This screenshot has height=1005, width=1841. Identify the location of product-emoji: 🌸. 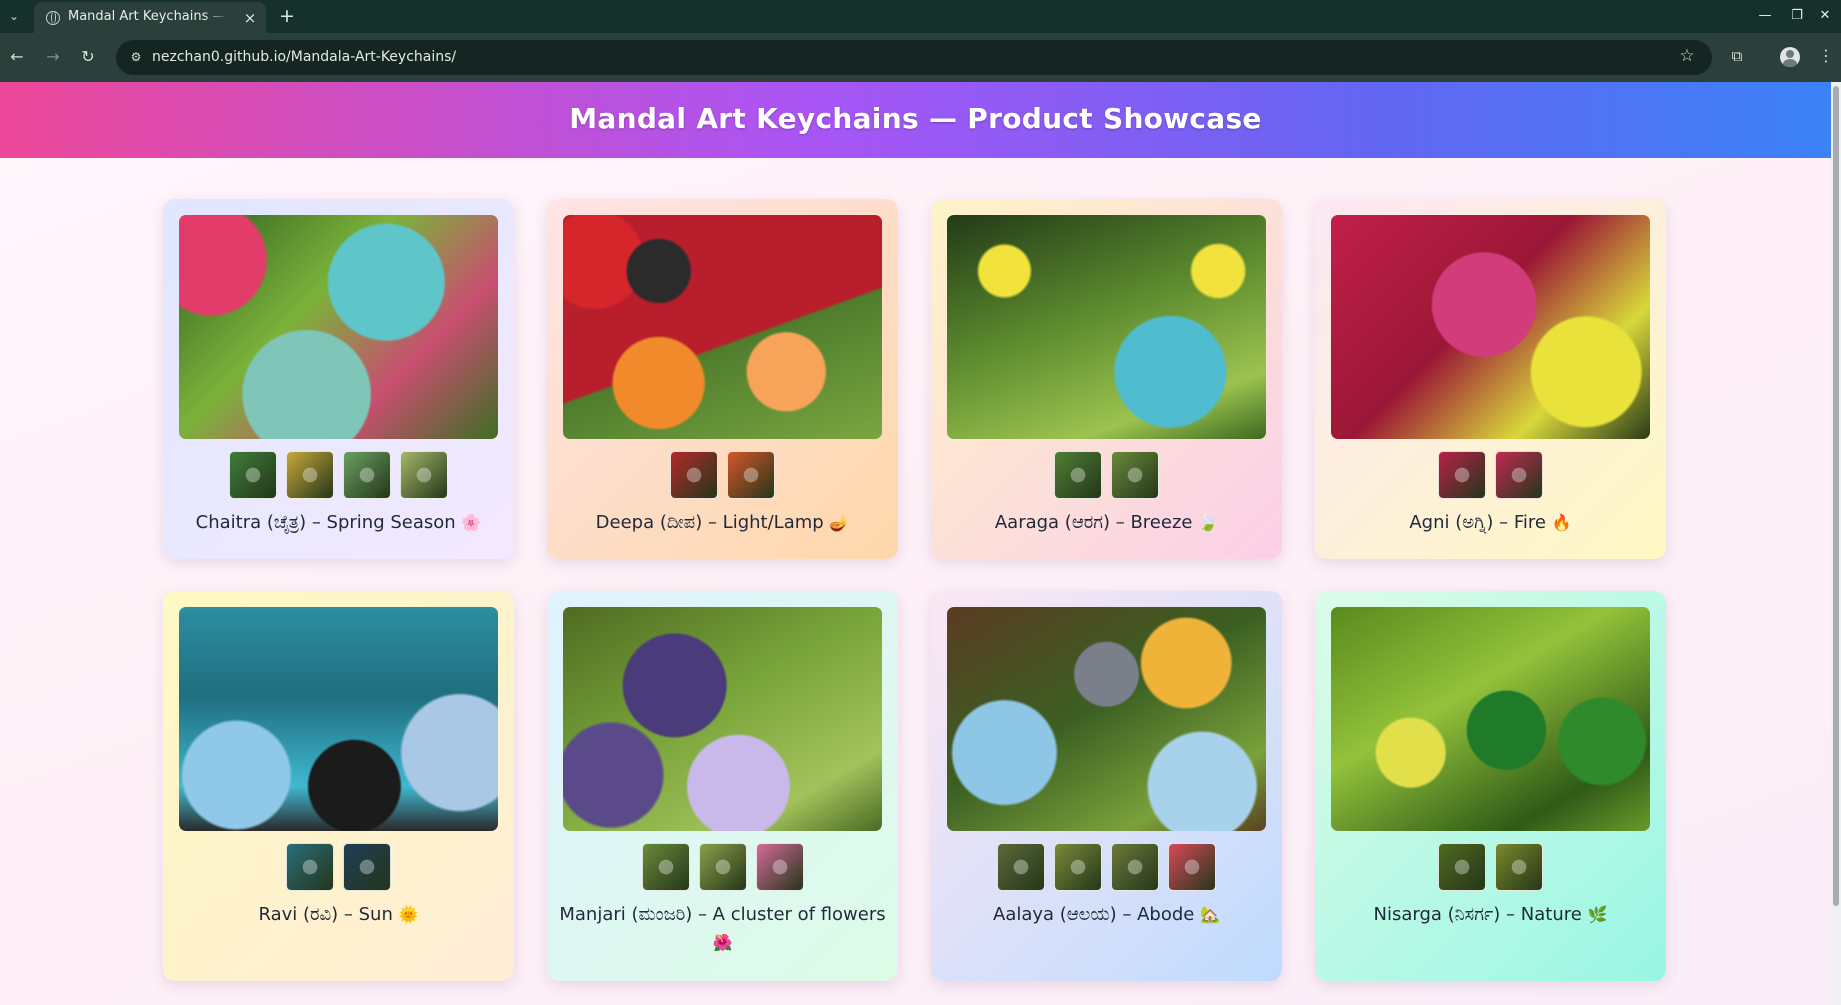
(471, 522).